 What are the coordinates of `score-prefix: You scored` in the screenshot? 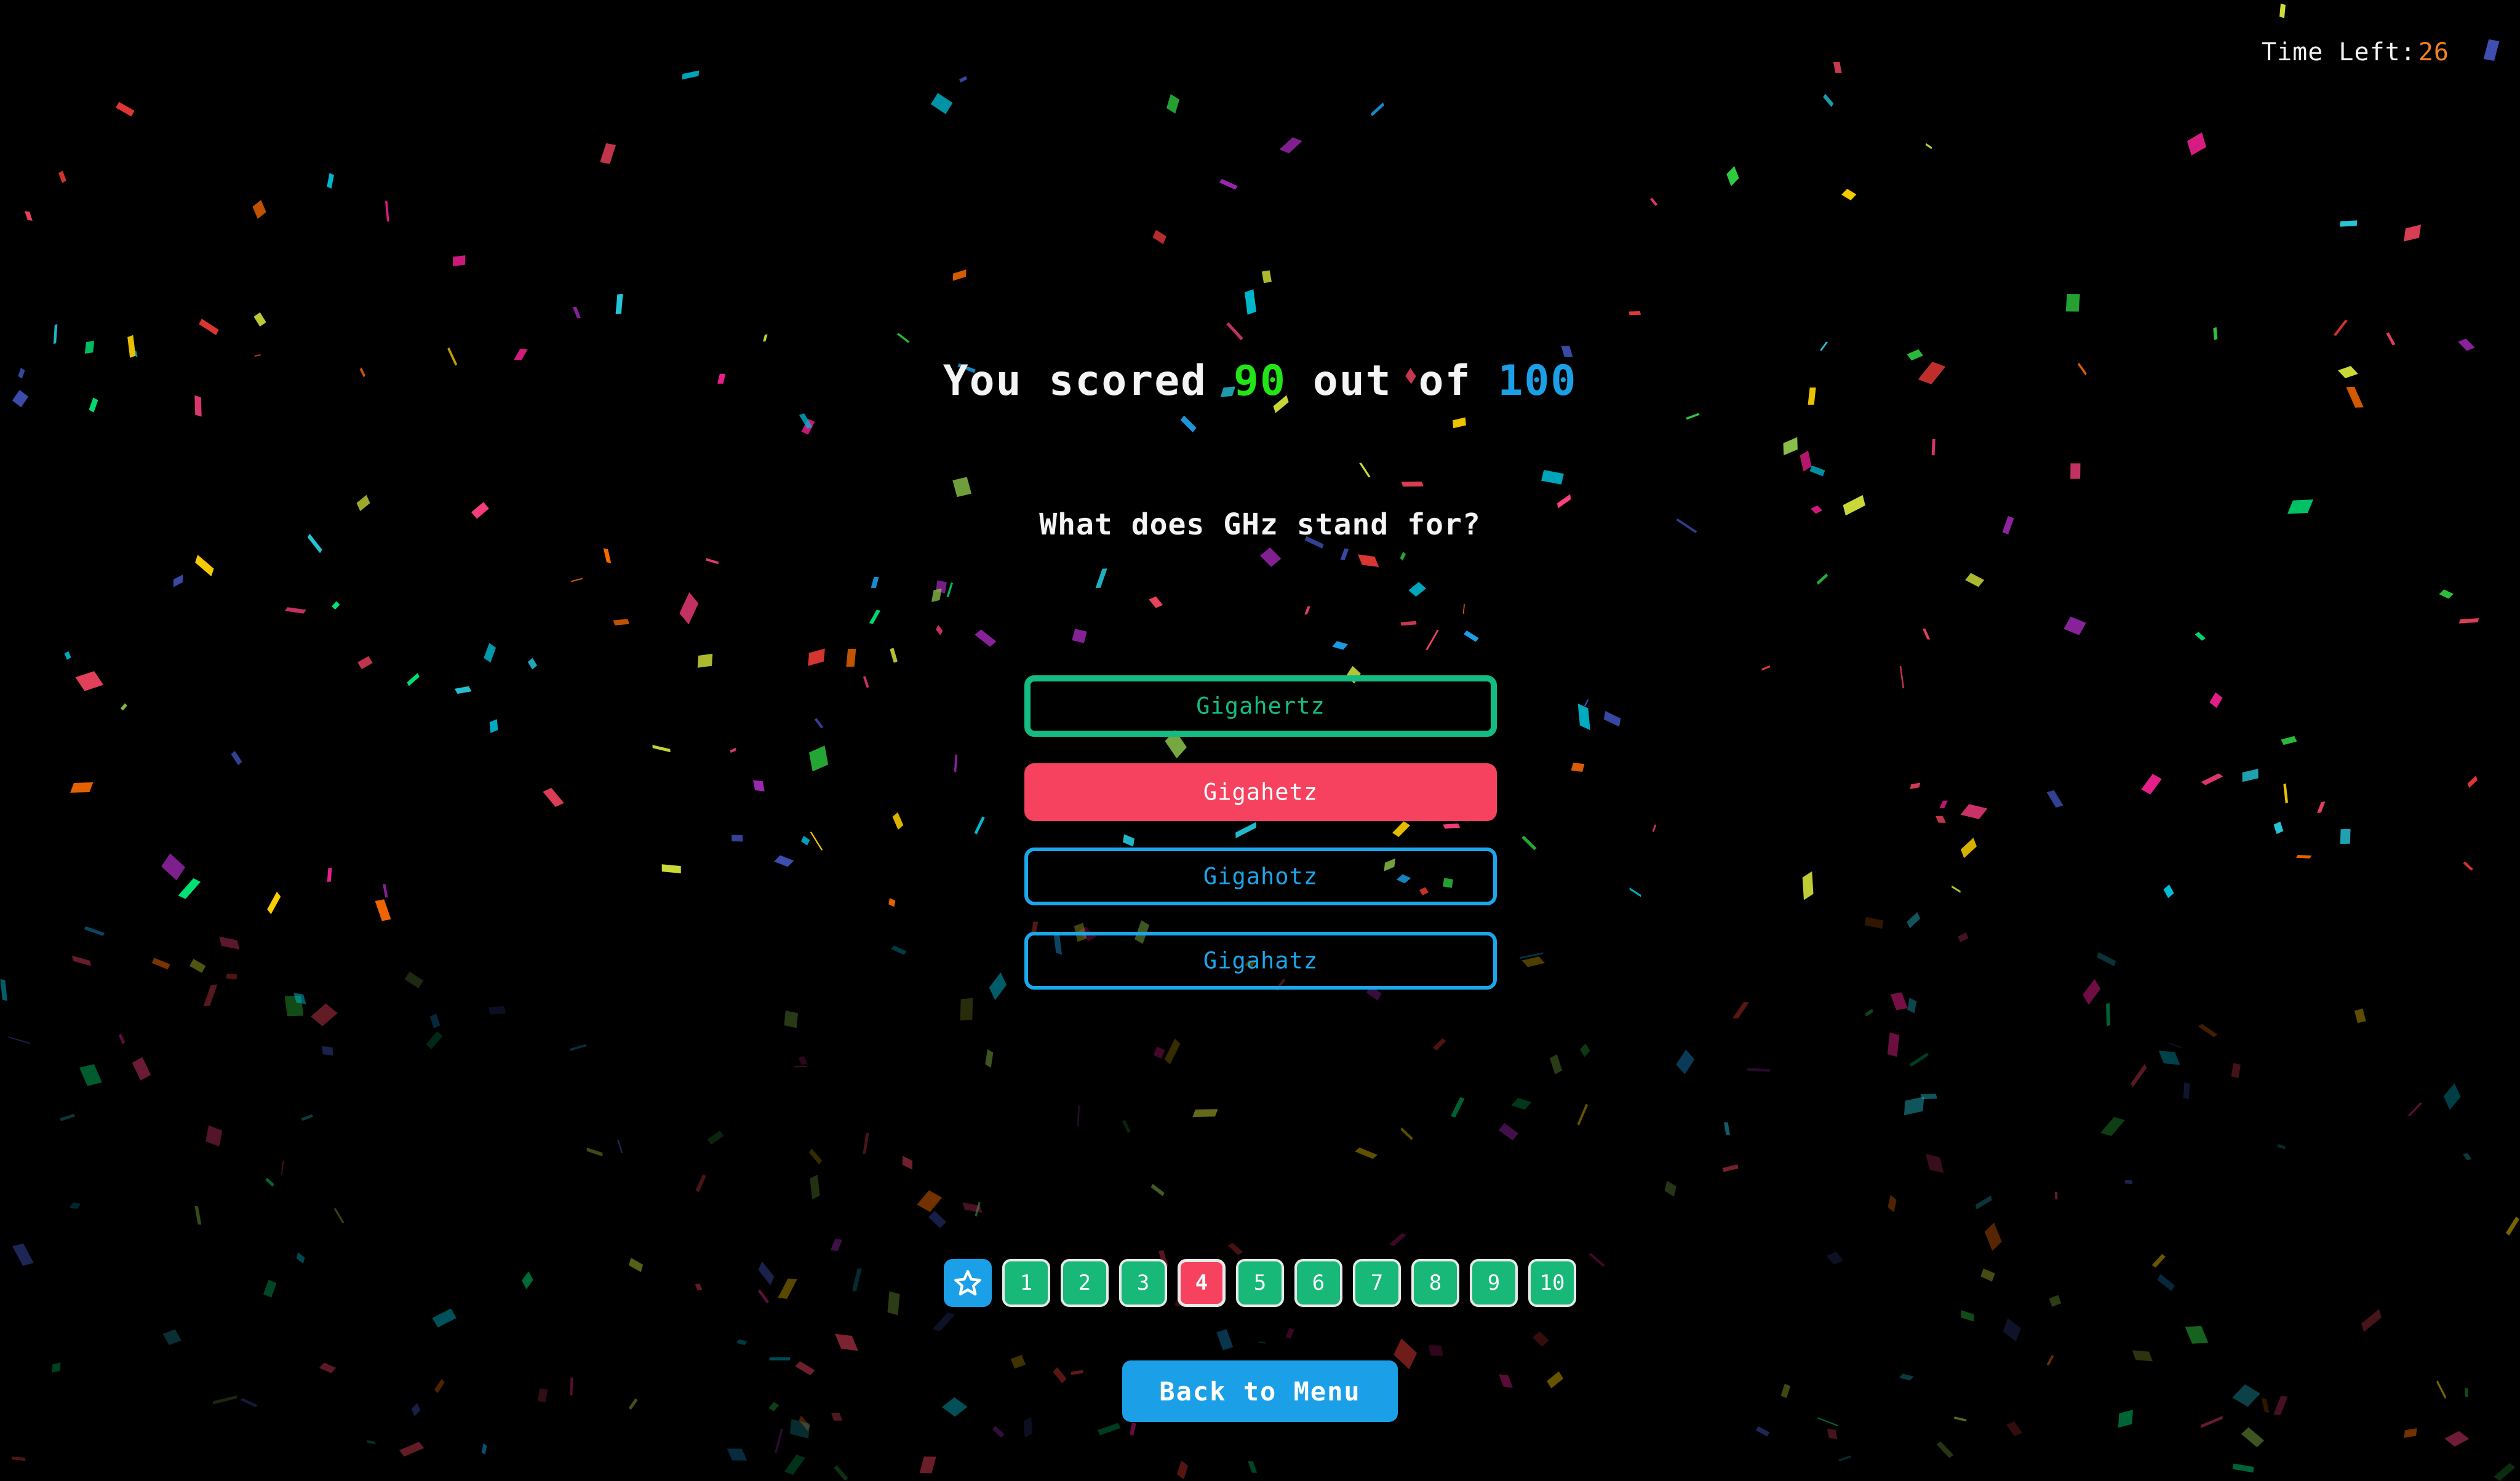 It's located at (1075, 381).